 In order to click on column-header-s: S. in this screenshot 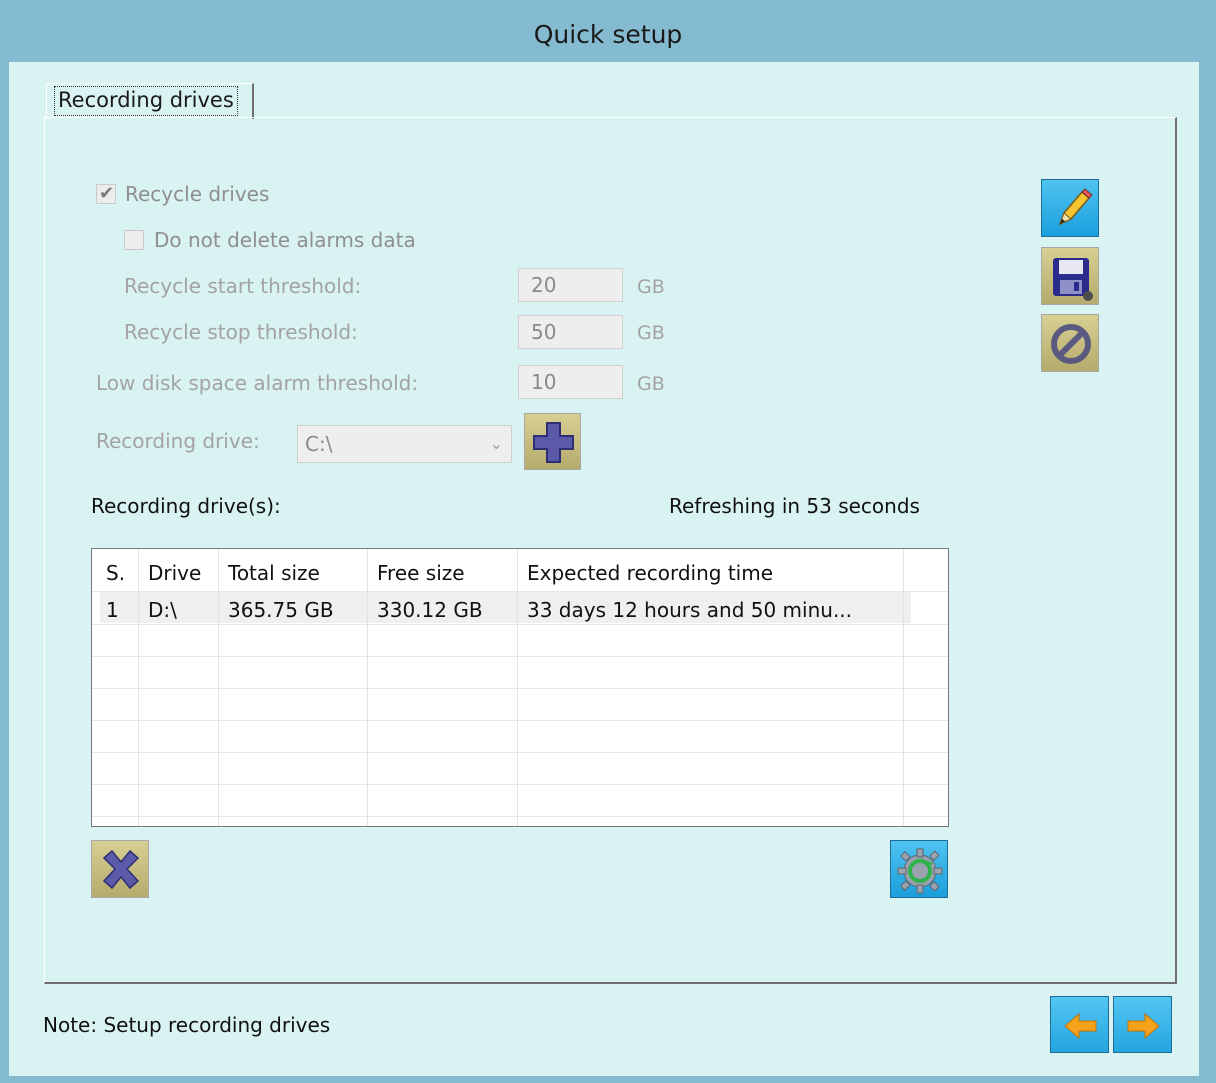, I will do `click(115, 573)`.